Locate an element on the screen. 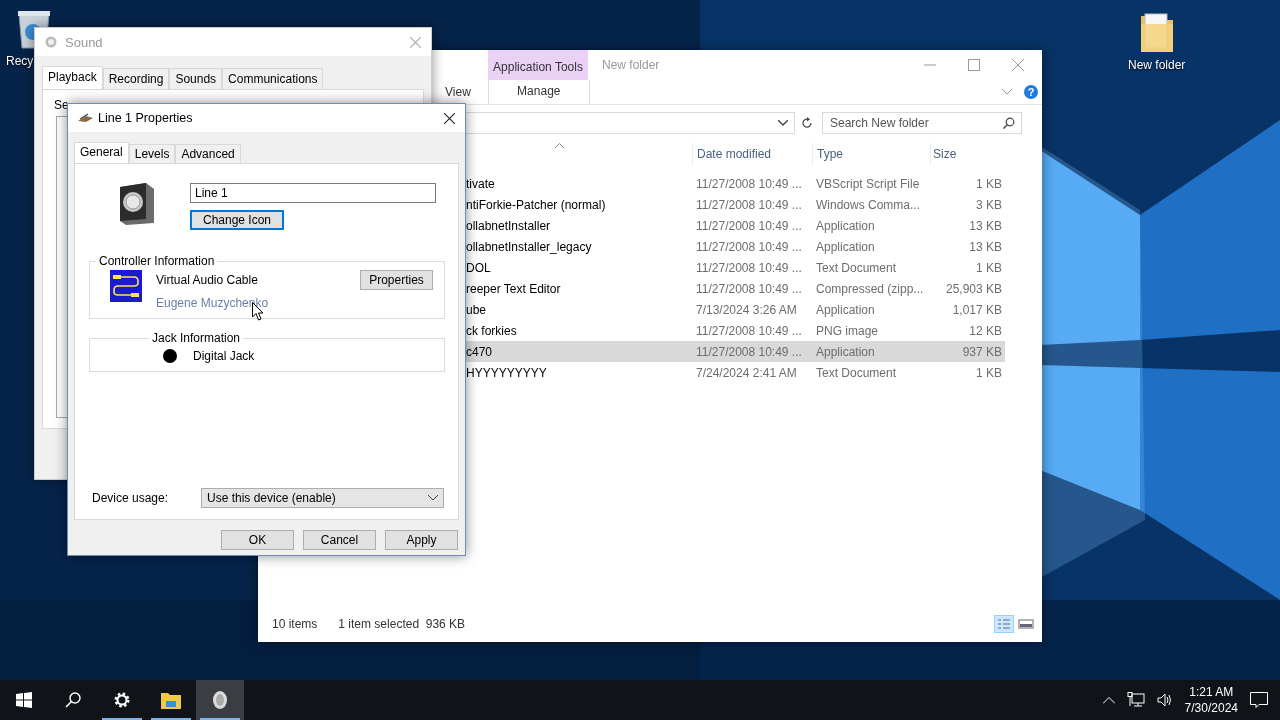 The image size is (1280, 720). ribbon-tab: Manage is located at coordinates (538, 92).